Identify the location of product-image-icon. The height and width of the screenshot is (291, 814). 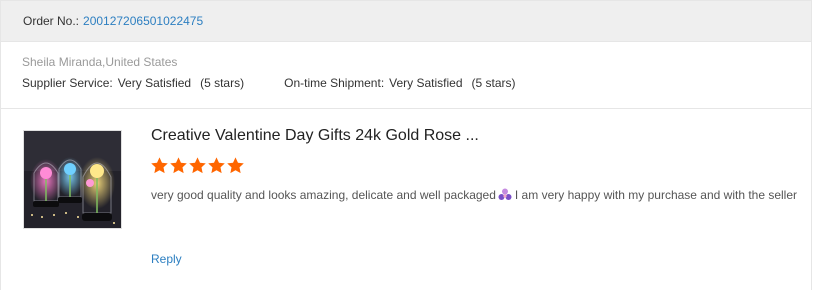
(72, 179).